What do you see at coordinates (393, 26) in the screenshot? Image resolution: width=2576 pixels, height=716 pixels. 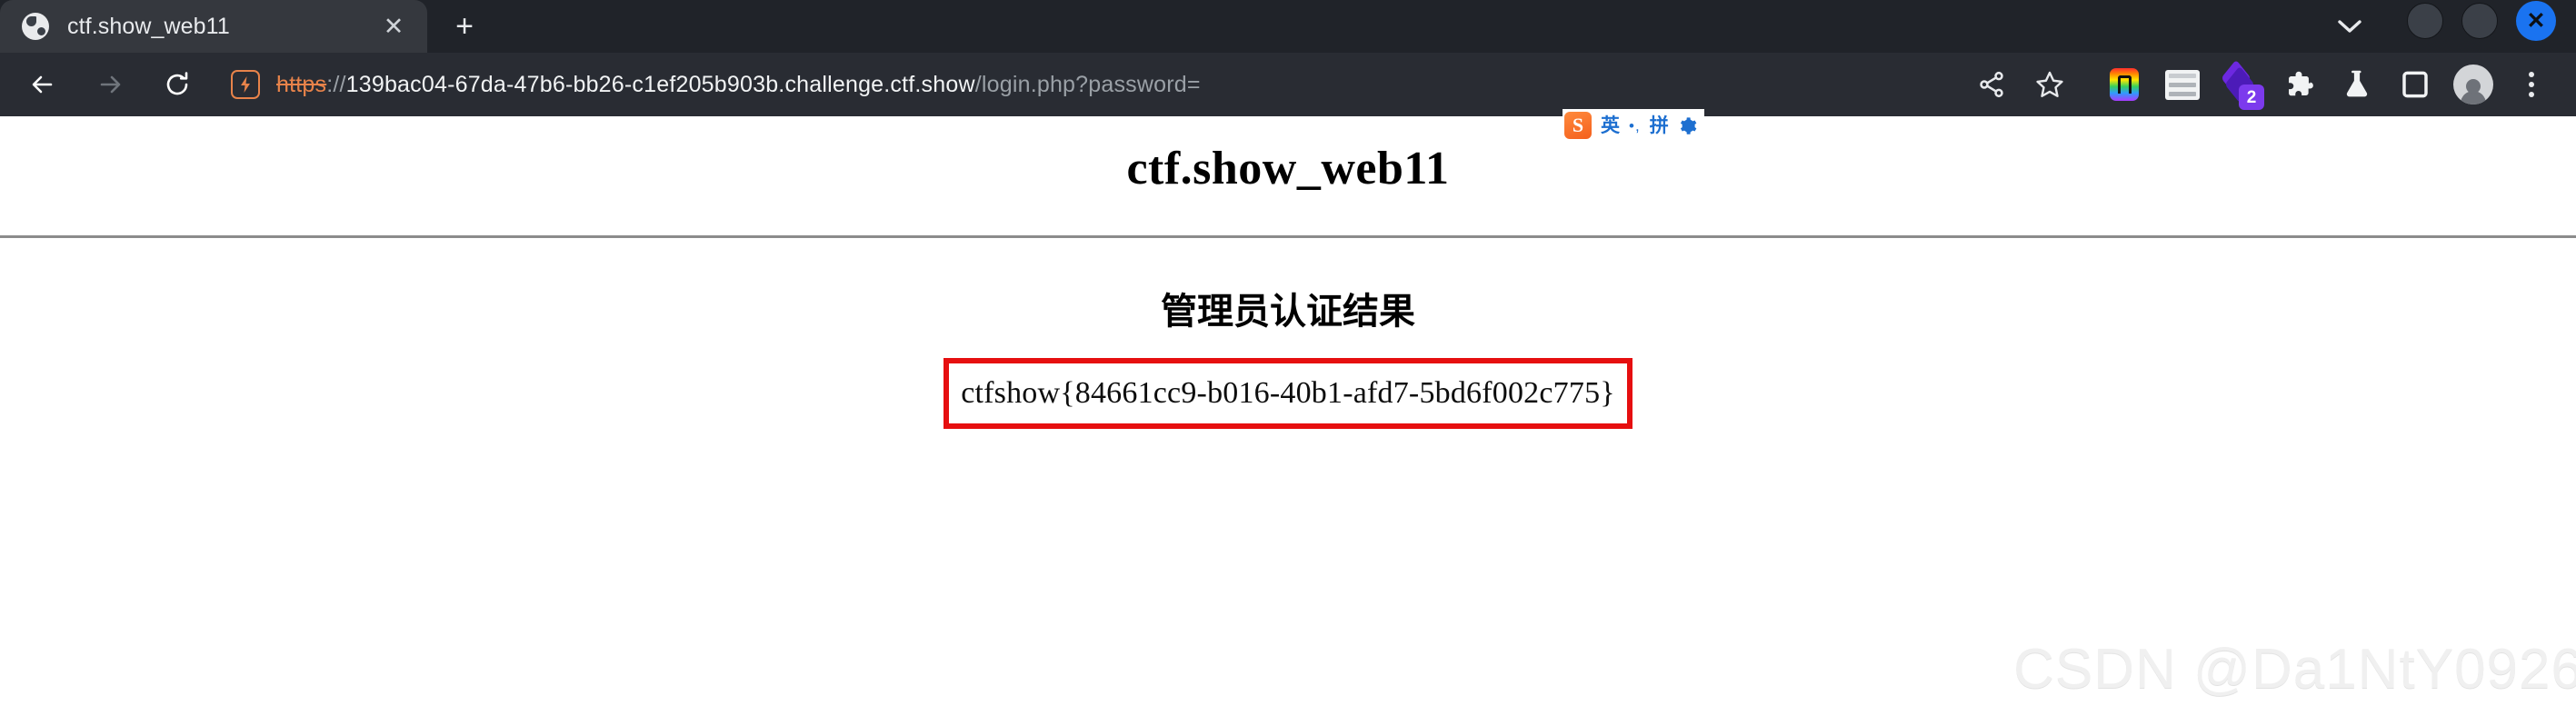 I see `tab-close-icon: ✕` at bounding box center [393, 26].